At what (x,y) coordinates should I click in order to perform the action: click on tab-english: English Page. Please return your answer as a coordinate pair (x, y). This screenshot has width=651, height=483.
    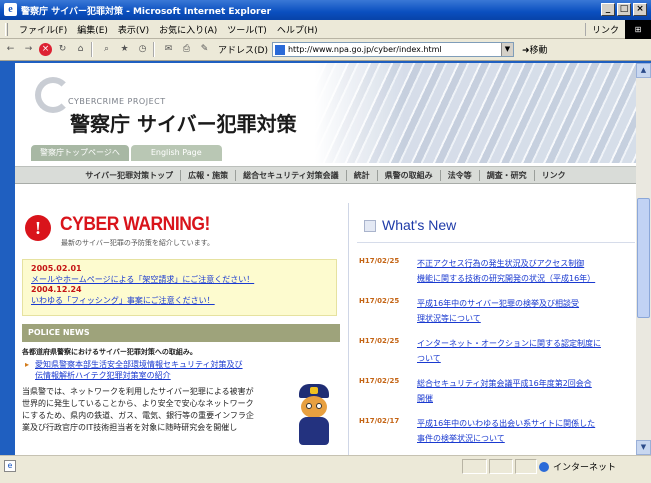
    Looking at the image, I should click on (176, 153).